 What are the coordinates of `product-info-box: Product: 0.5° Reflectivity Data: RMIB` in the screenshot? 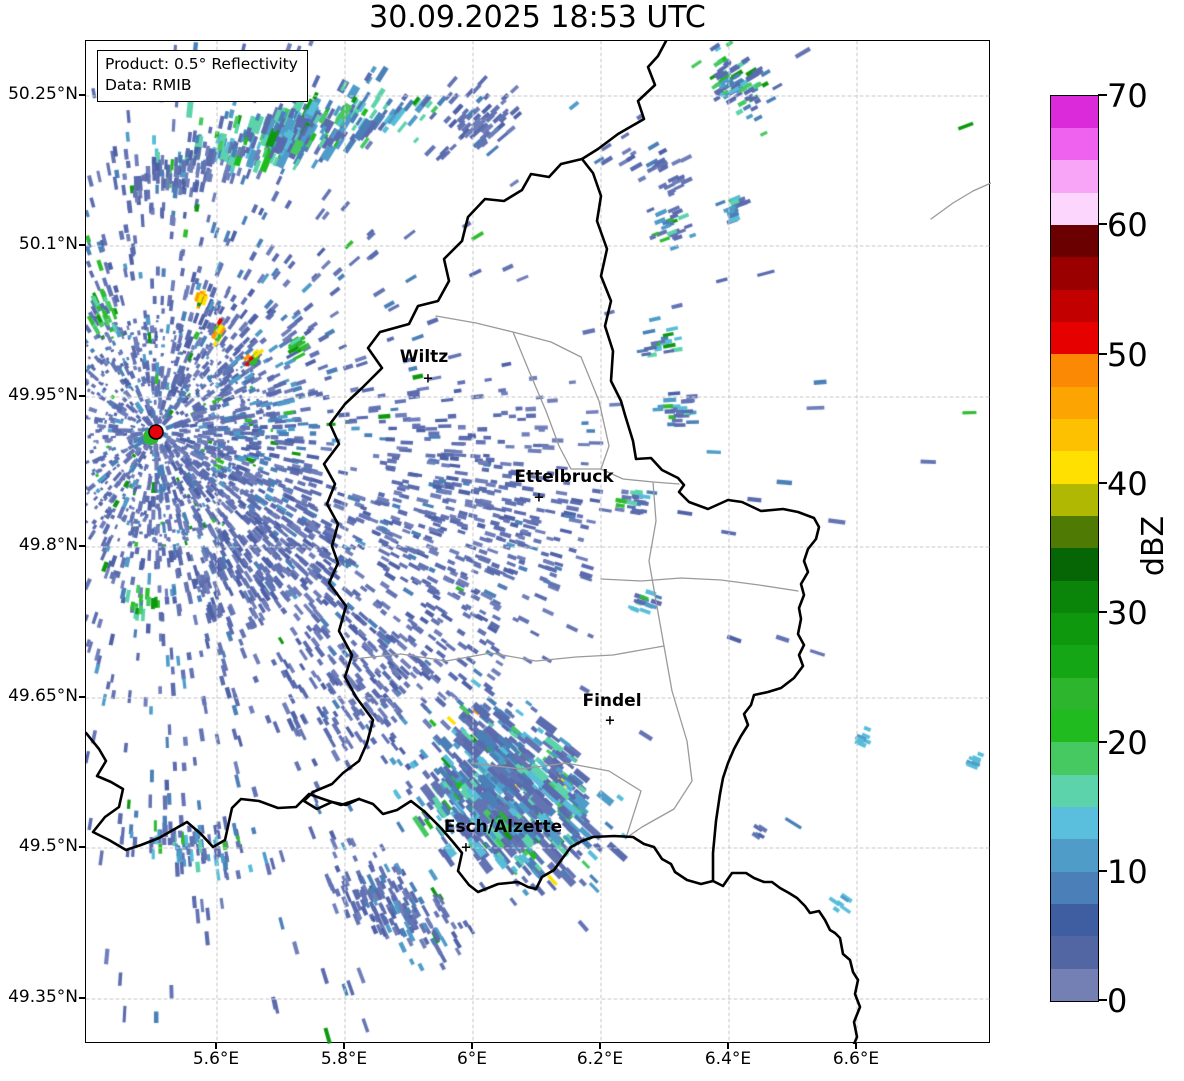 It's located at (202, 76).